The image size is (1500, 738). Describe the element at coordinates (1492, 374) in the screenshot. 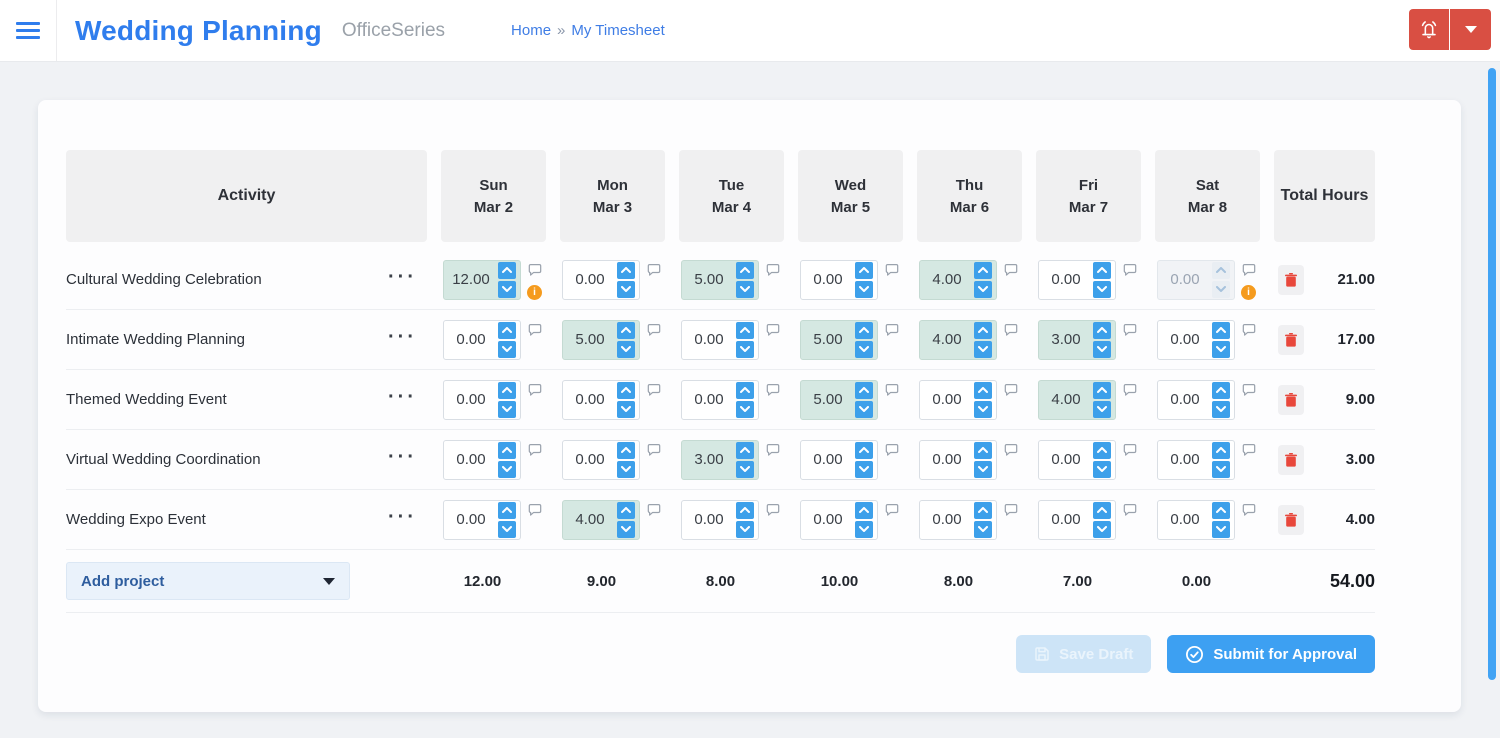

I see `scrollbar-thumb` at that location.